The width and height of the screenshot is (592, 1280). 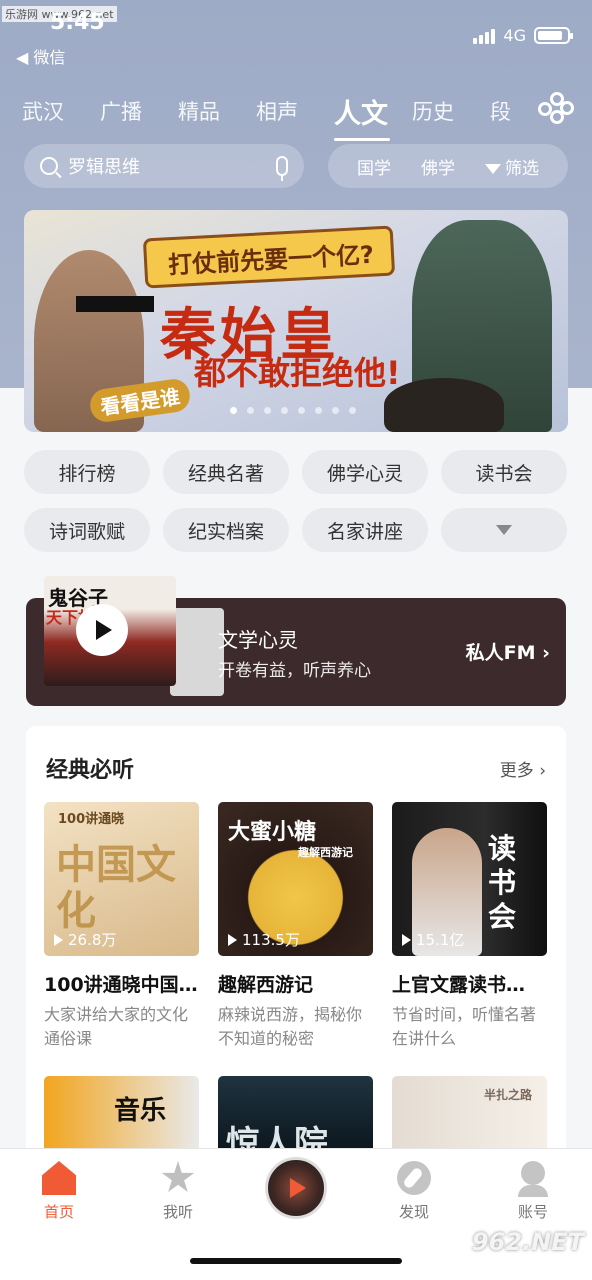 What do you see at coordinates (226, 530) in the screenshot?
I see `chip-documentary: 纪实档案` at bounding box center [226, 530].